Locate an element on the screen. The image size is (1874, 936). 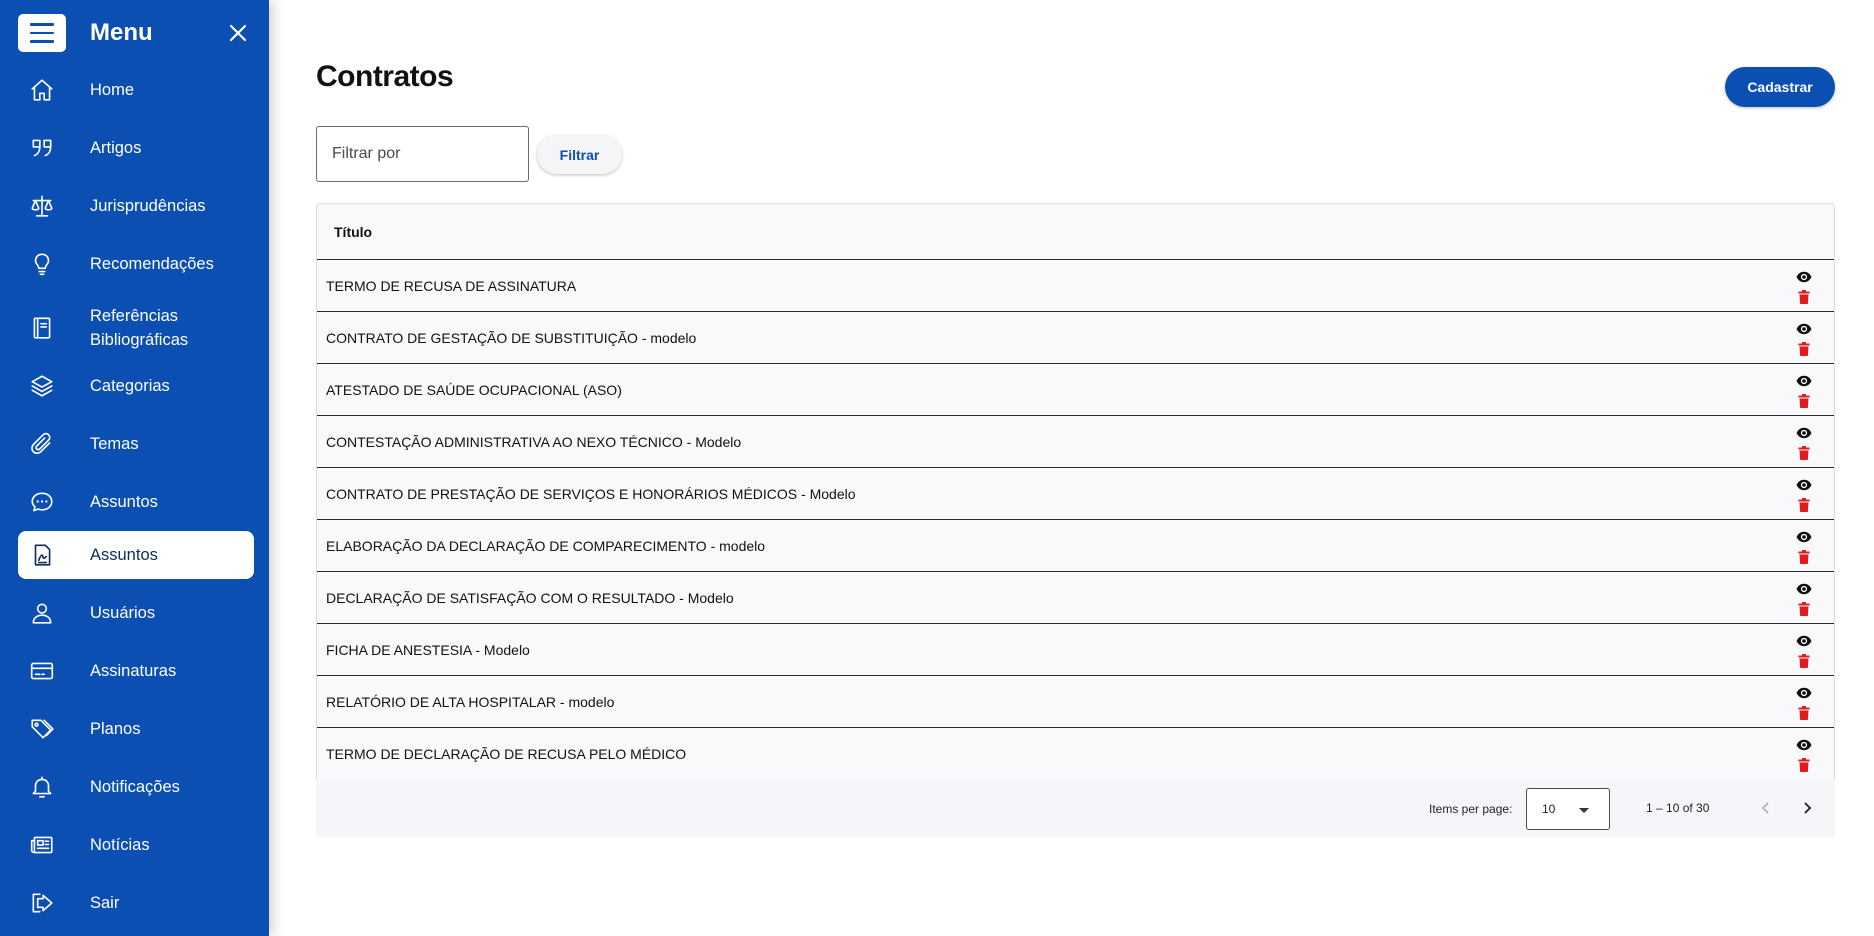
page-title: Contratos is located at coordinates (385, 76).